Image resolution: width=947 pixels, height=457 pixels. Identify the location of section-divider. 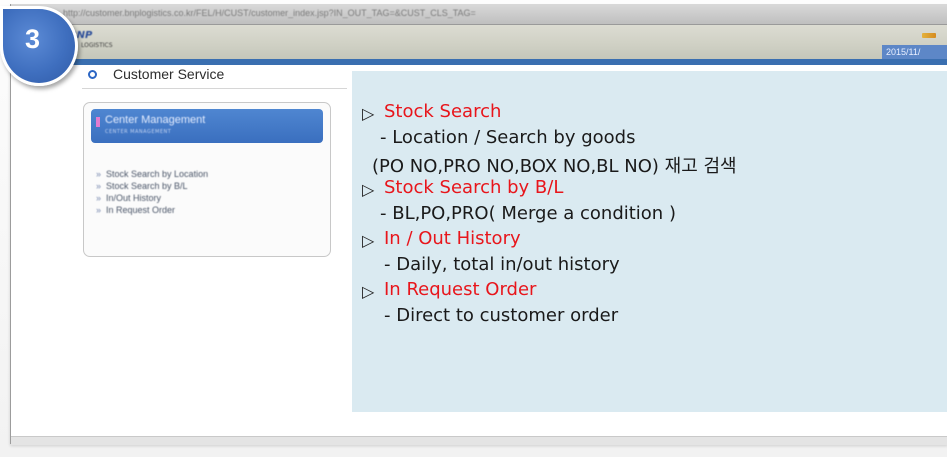
(214, 88).